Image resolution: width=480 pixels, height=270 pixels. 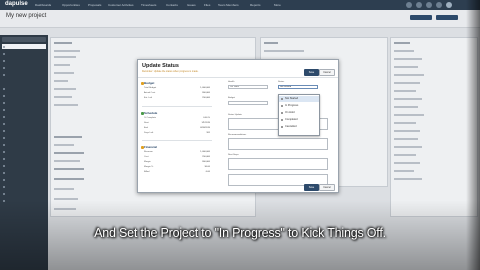 I want to click on divider, so click(x=177, y=106).